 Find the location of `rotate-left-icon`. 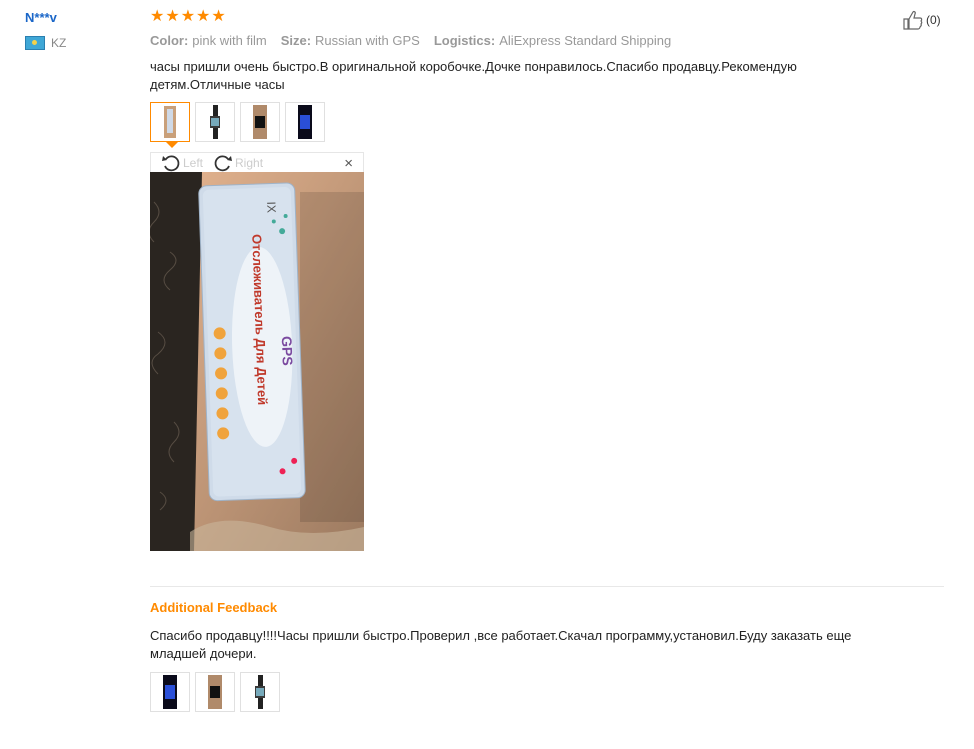

rotate-left-icon is located at coordinates (171, 162).